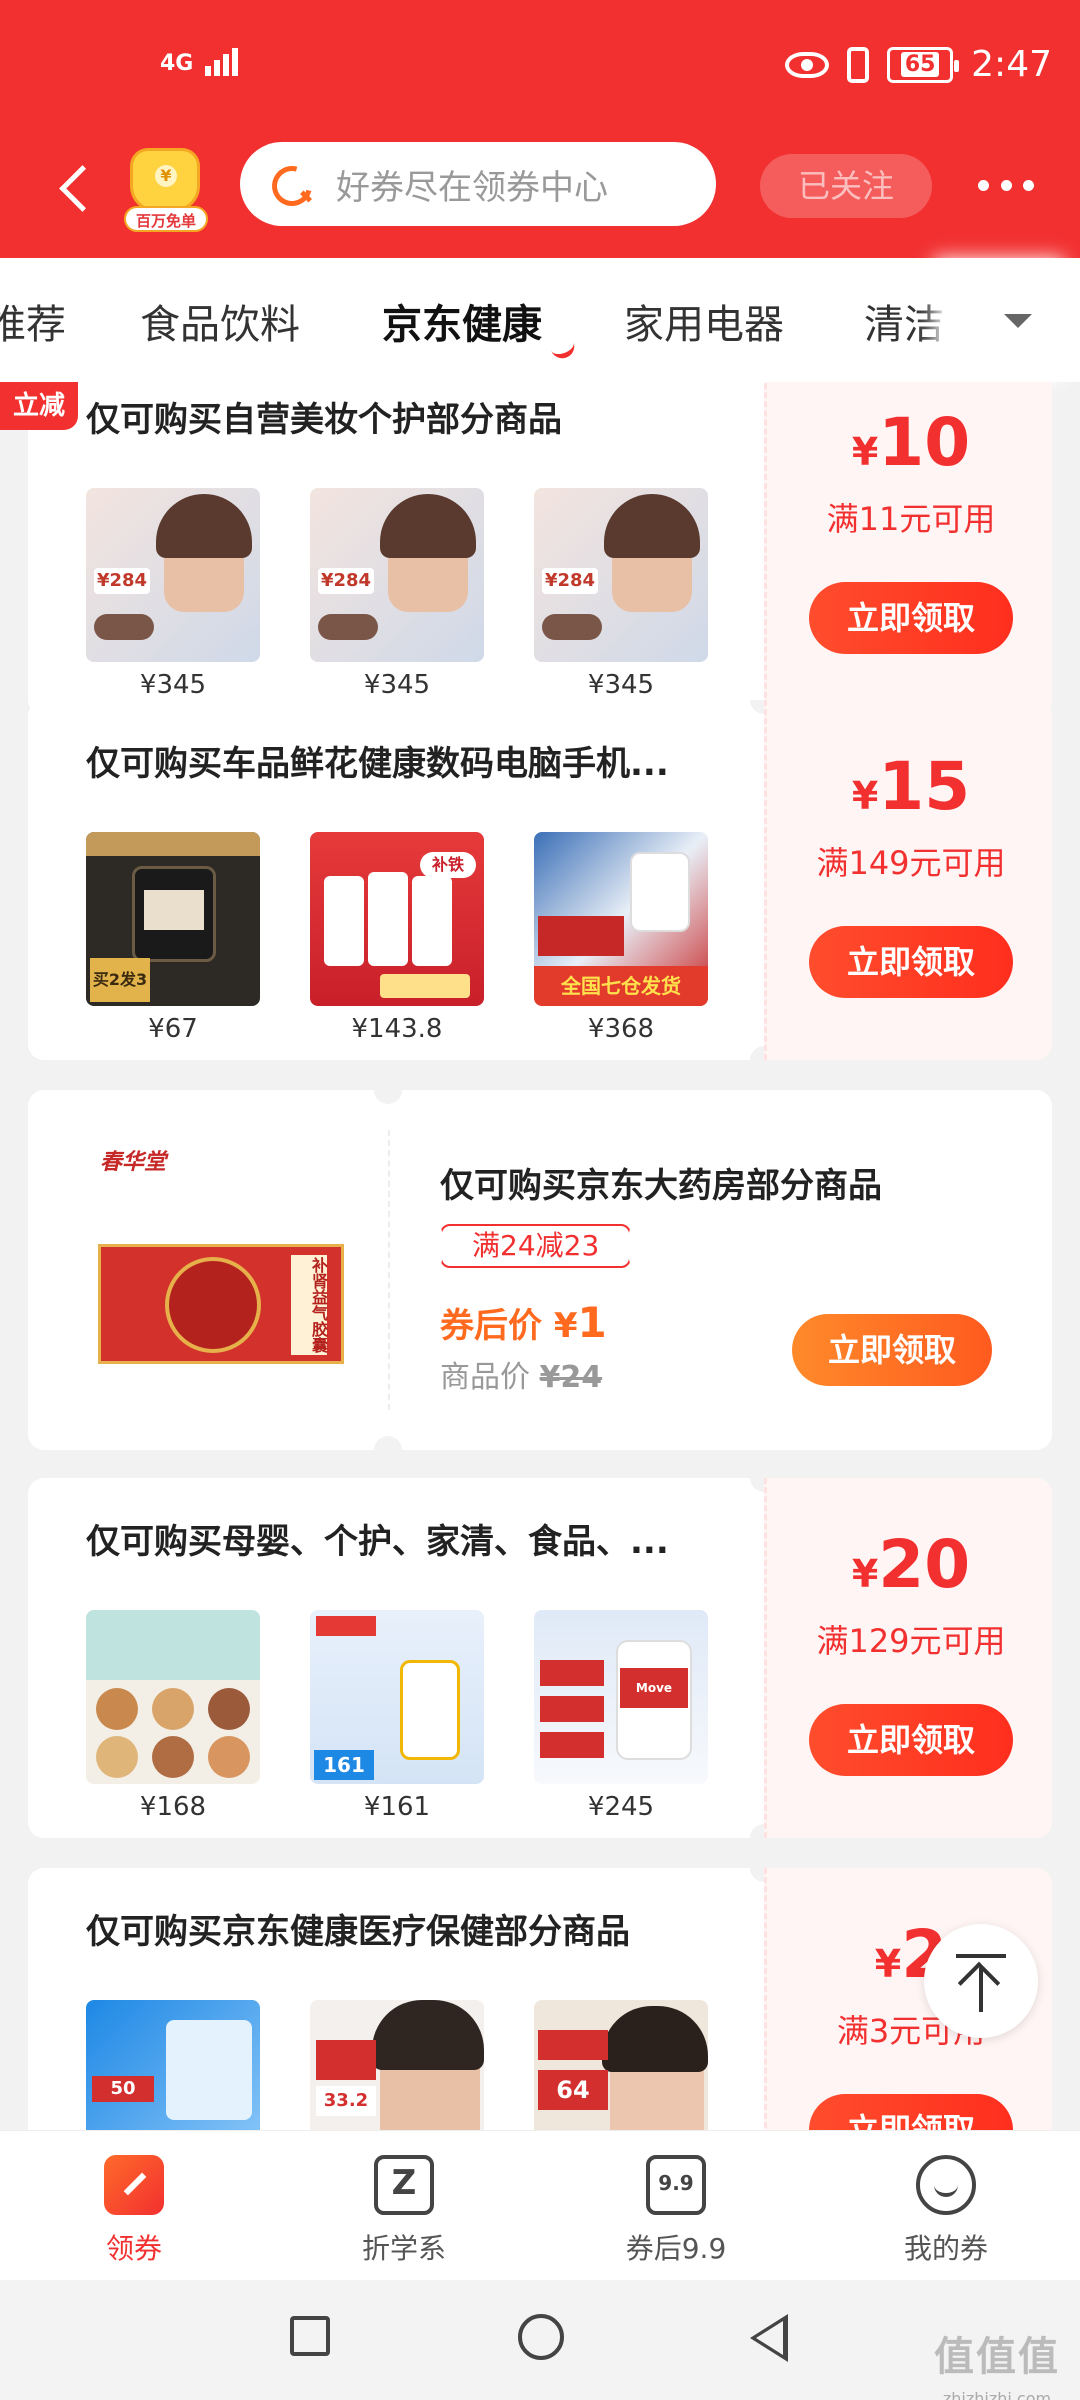 Image resolution: width=1080 pixels, height=2400 pixels. I want to click on signal-icon, so click(223, 62).